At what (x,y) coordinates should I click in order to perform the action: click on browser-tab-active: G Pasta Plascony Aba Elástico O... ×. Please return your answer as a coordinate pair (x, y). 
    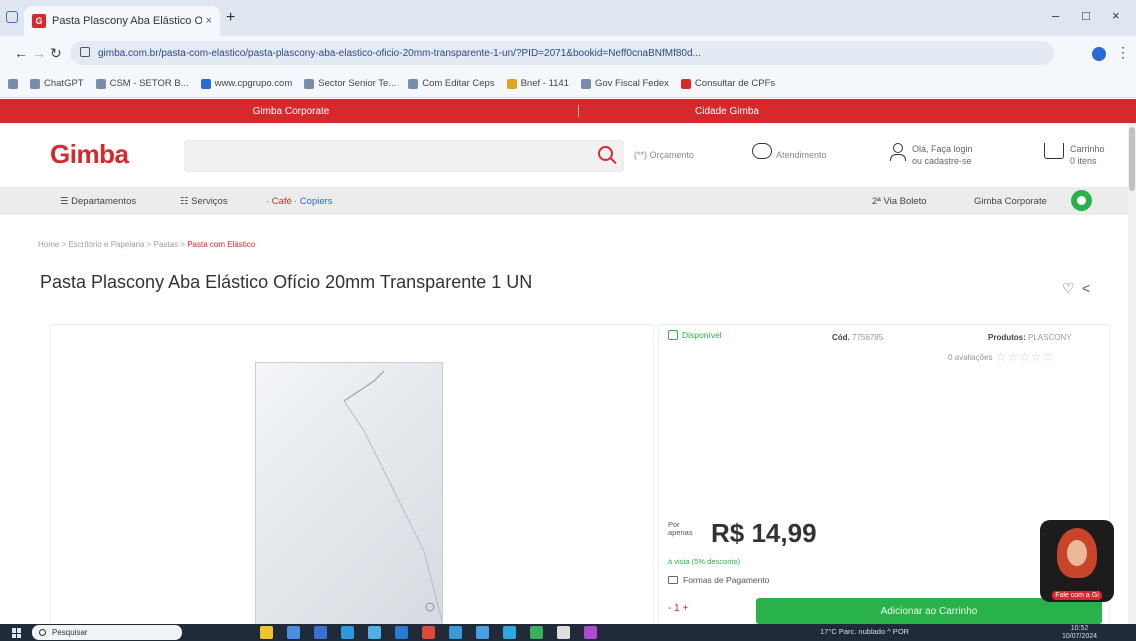
    Looking at the image, I should click on (122, 21).